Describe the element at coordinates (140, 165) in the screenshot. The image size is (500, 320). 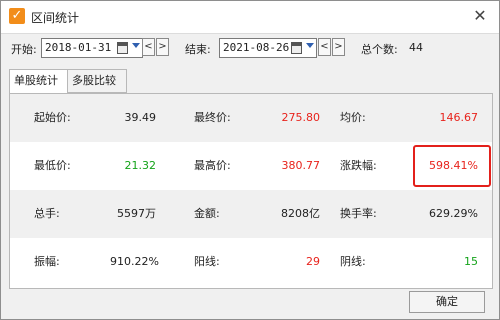
I see `low-price-value: 21.32` at that location.